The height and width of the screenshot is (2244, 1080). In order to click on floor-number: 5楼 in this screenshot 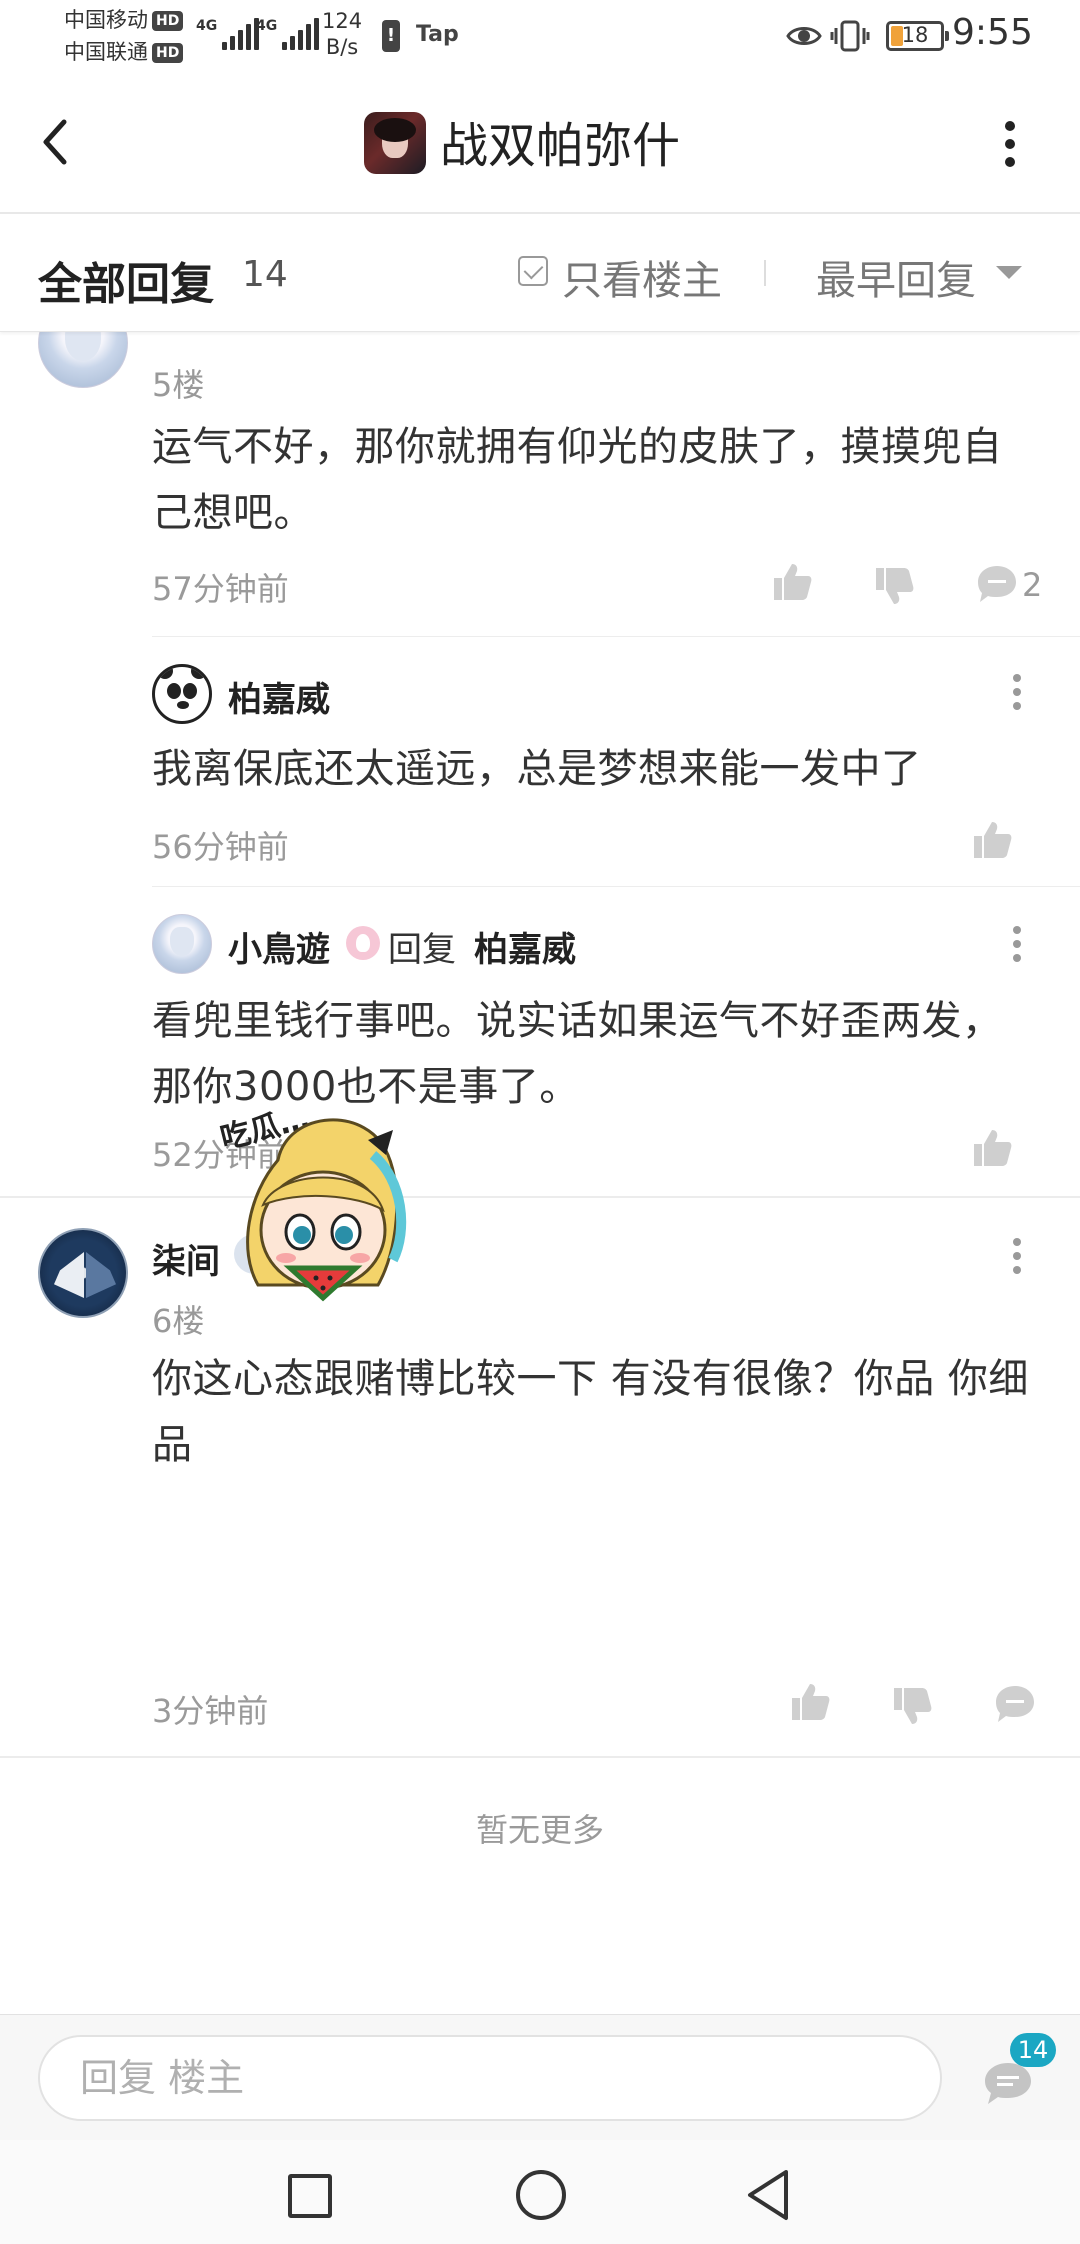, I will do `click(178, 385)`.